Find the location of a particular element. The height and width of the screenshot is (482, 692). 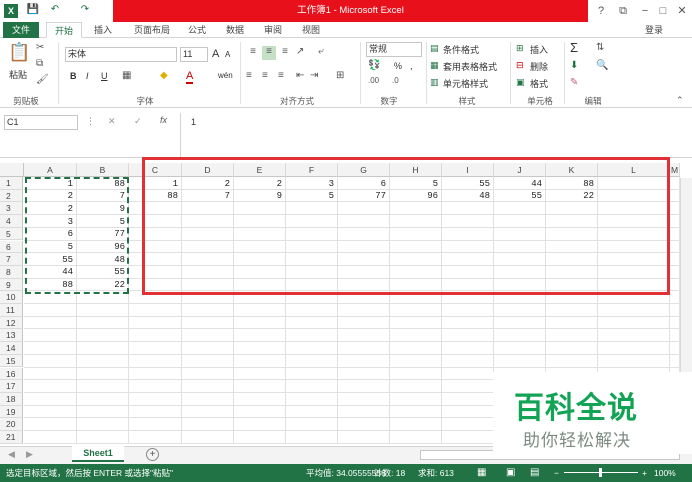

paste-icon: 📋 is located at coordinates (19, 54).